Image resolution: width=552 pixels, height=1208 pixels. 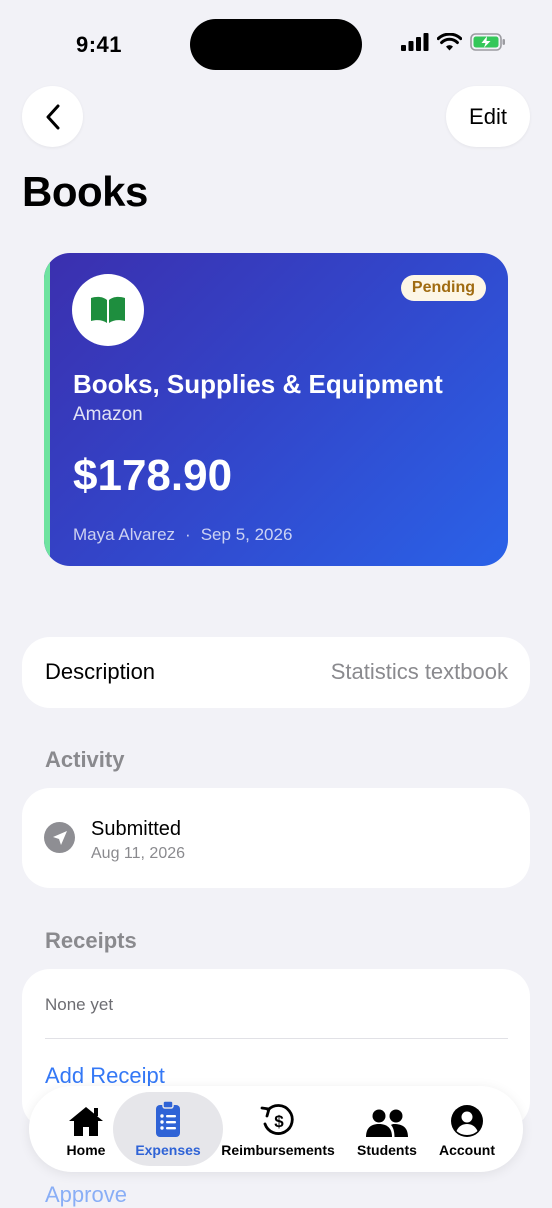 What do you see at coordinates (467, 1150) in the screenshot?
I see `tab-label: Account` at bounding box center [467, 1150].